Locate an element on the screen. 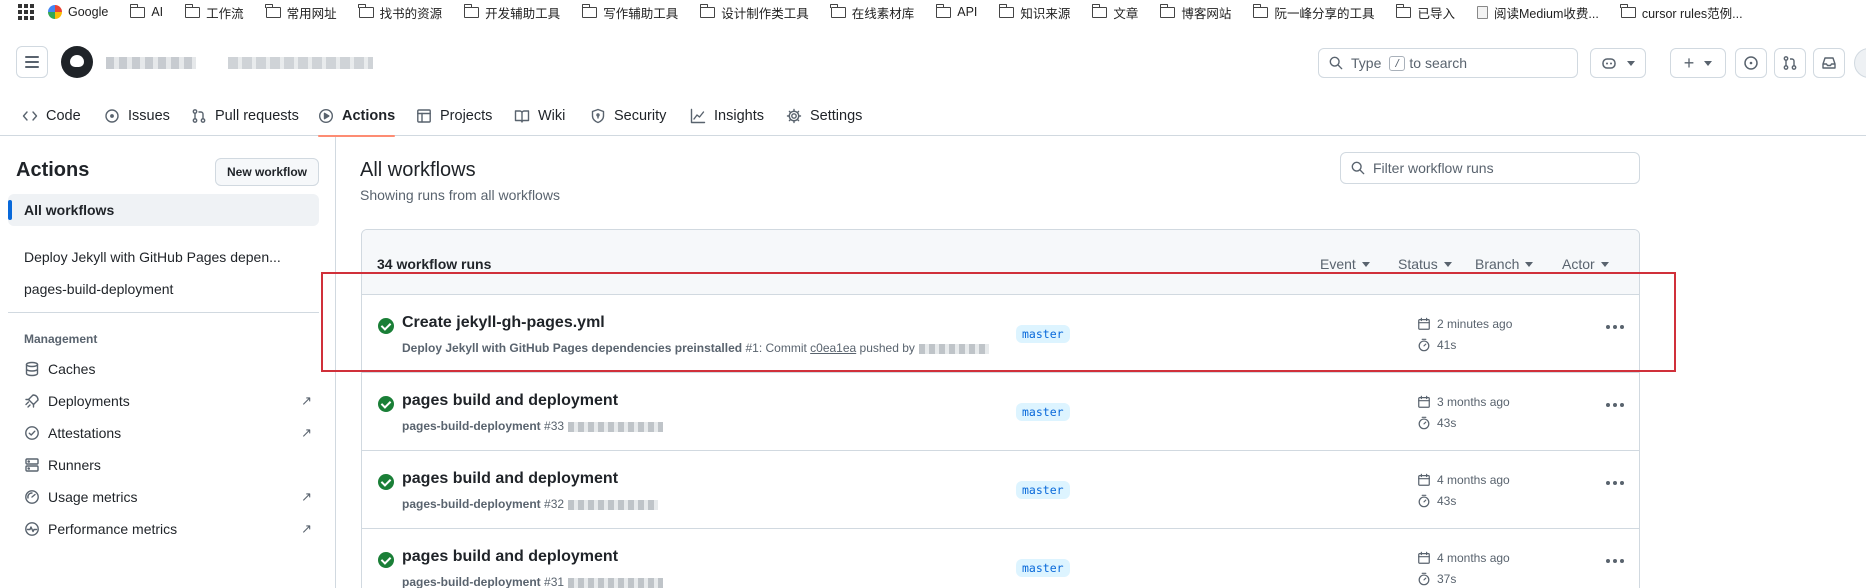 The width and height of the screenshot is (1866, 588). run-meta: pages-build-deployment #31 is located at coordinates (533, 581).